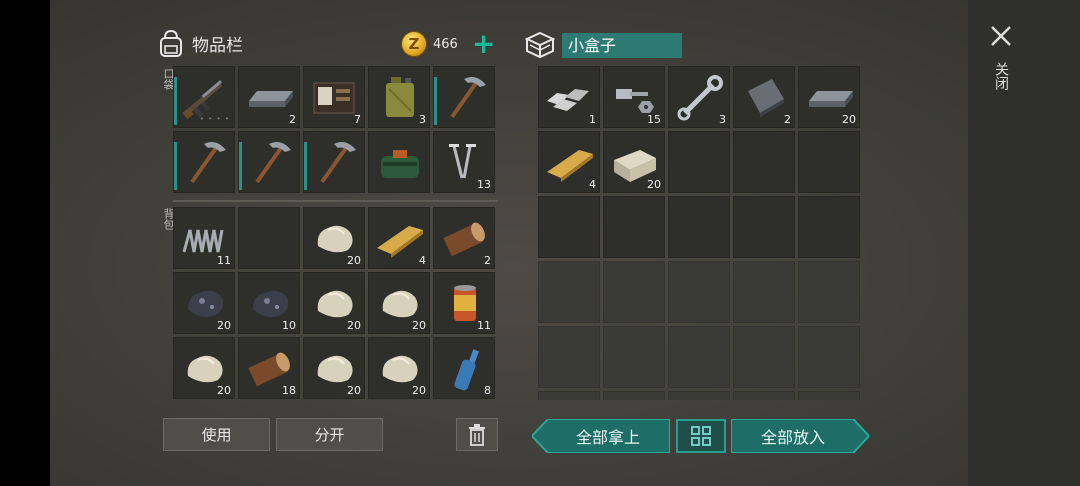  I want to click on close-label: 关闭, so click(1001, 76).